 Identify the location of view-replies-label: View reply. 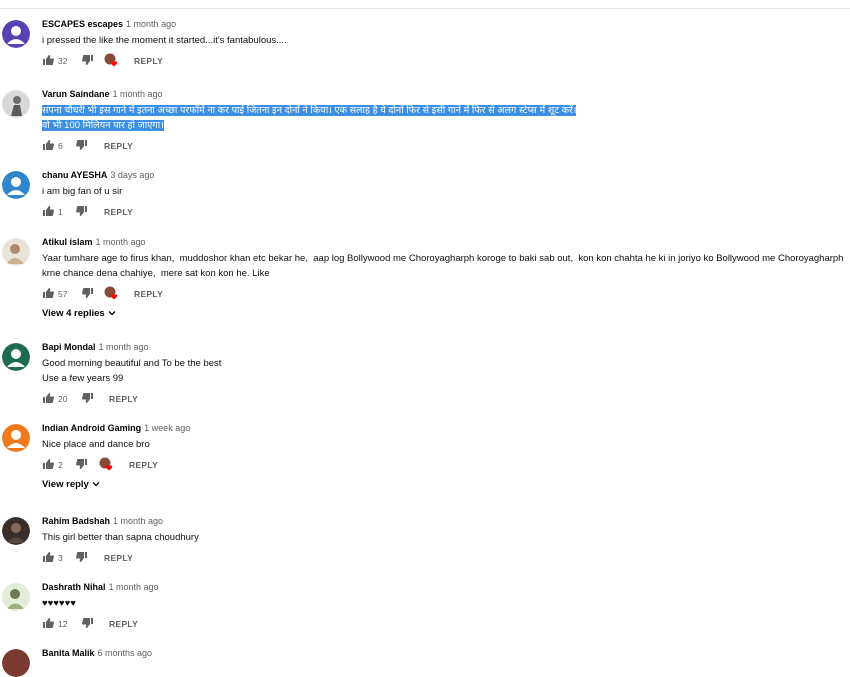
(65, 484).